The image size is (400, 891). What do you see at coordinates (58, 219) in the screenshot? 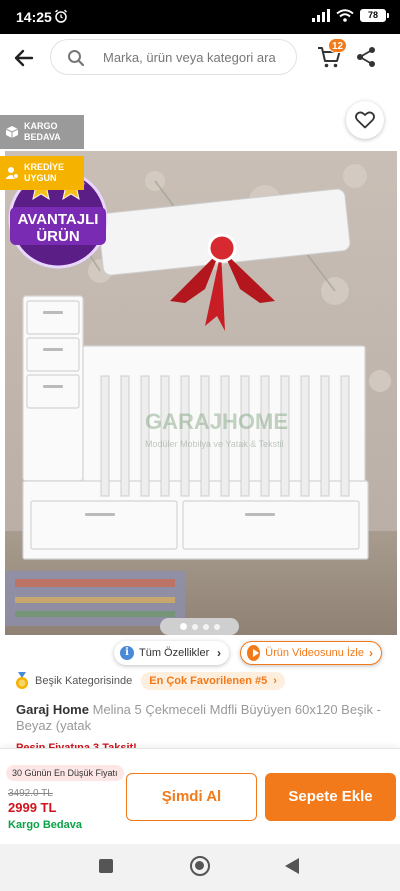
I see `svg-text: AVANTAJLI` at bounding box center [58, 219].